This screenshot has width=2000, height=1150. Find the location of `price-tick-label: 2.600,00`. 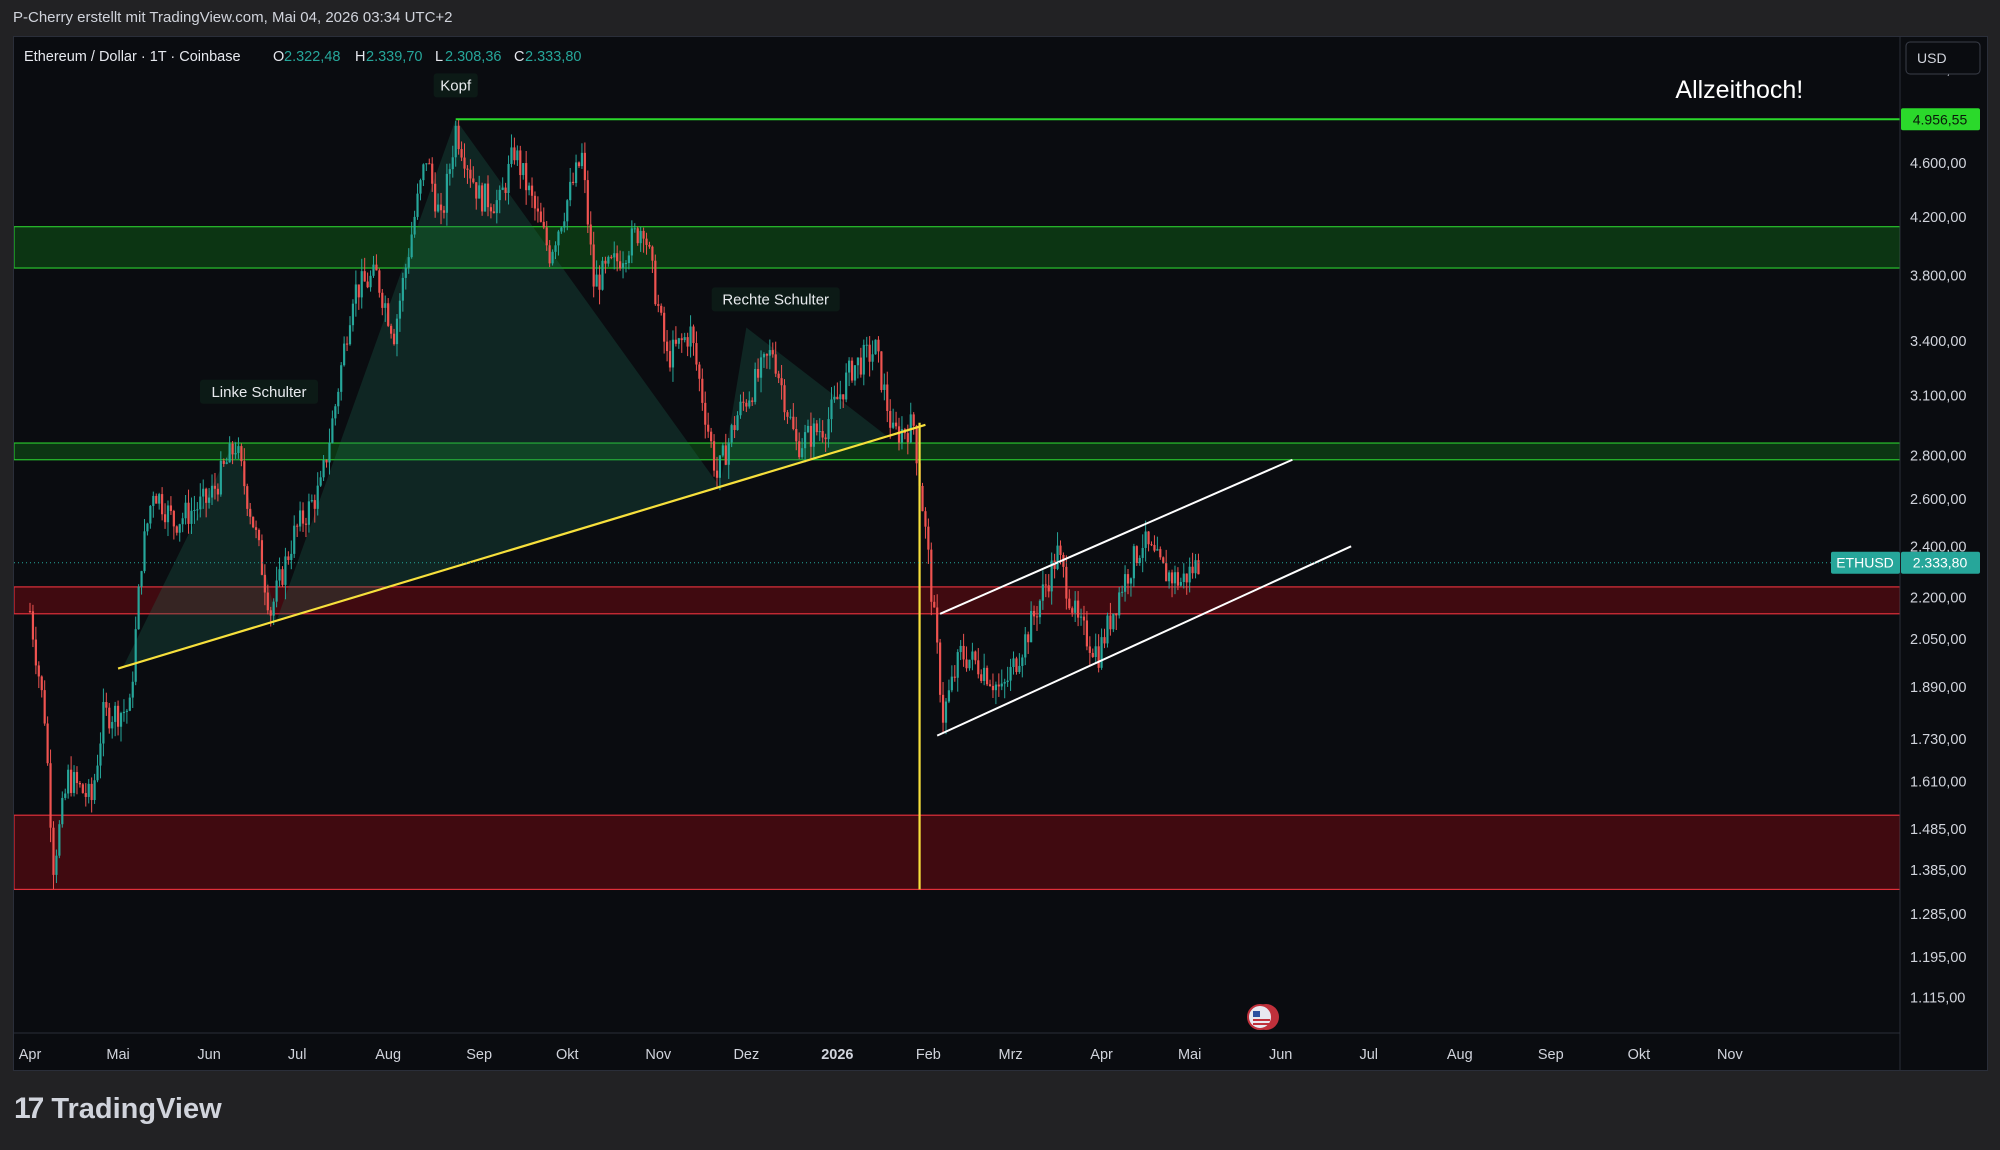

price-tick-label: 2.600,00 is located at coordinates (1938, 500).